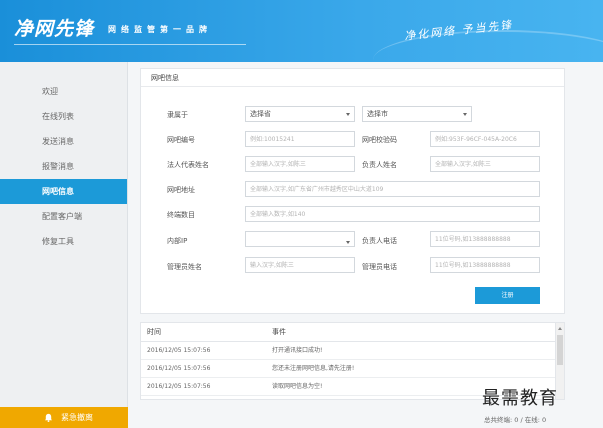 The image size is (603, 428). I want to click on city-select: 选择市, so click(417, 114).